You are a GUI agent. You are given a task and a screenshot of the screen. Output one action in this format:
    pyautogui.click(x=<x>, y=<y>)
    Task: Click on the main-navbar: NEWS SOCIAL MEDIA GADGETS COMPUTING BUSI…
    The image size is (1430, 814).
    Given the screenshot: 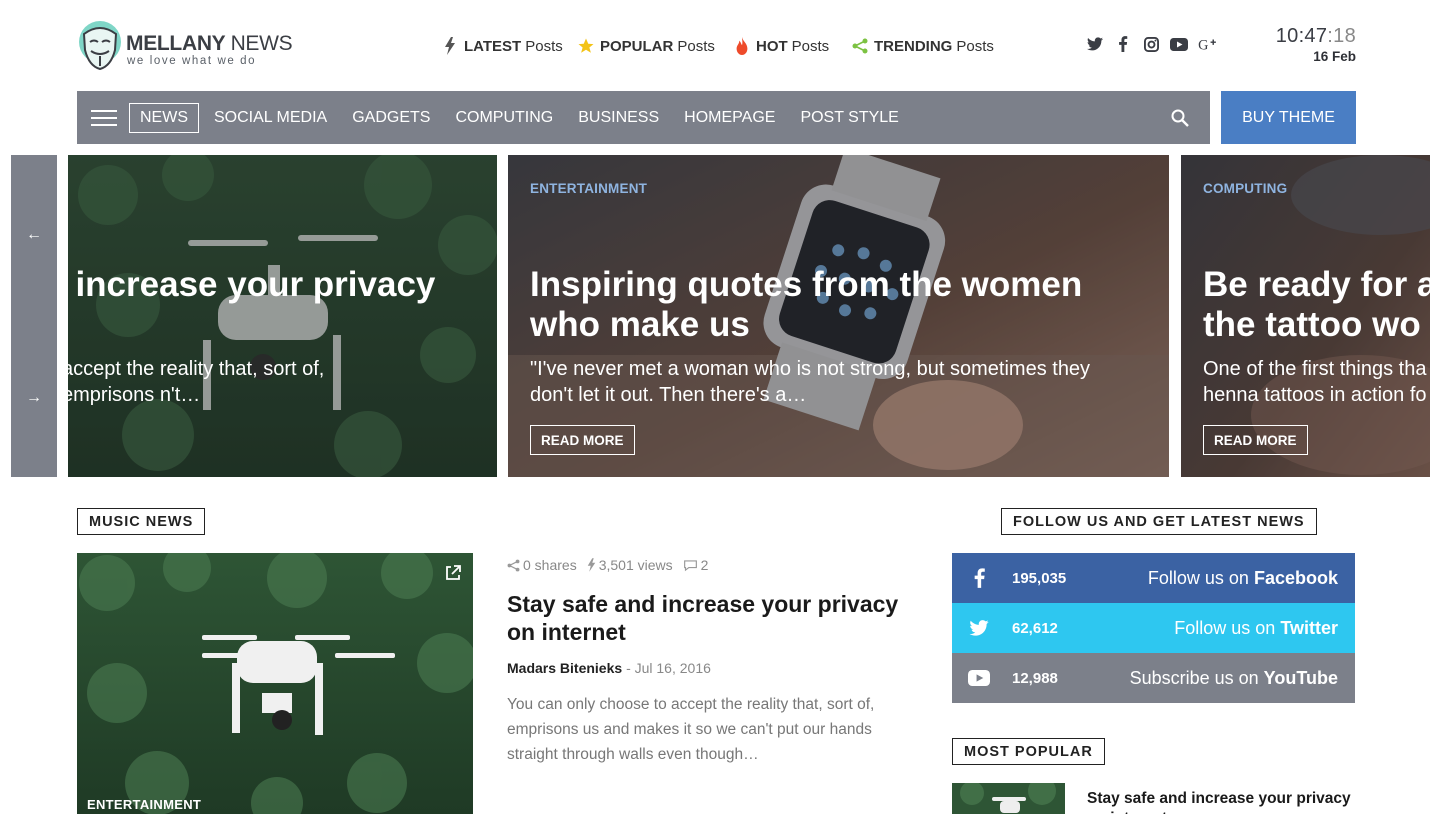 What is the action you would take?
    pyautogui.click(x=643, y=117)
    